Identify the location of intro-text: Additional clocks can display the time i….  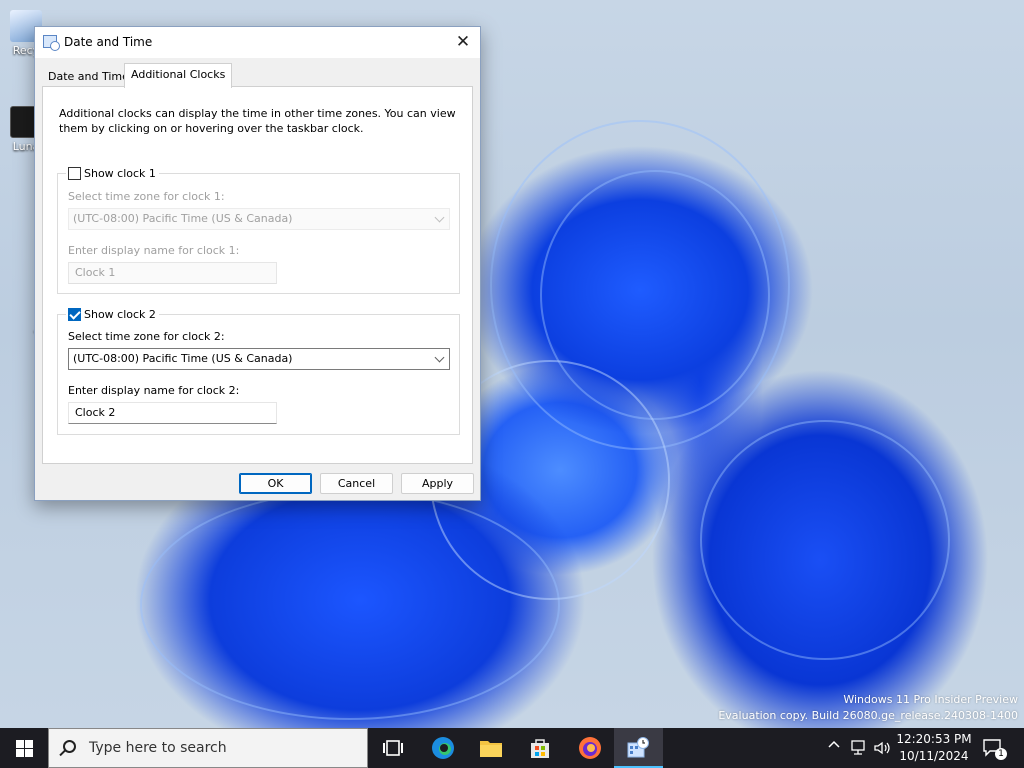
(257, 121).